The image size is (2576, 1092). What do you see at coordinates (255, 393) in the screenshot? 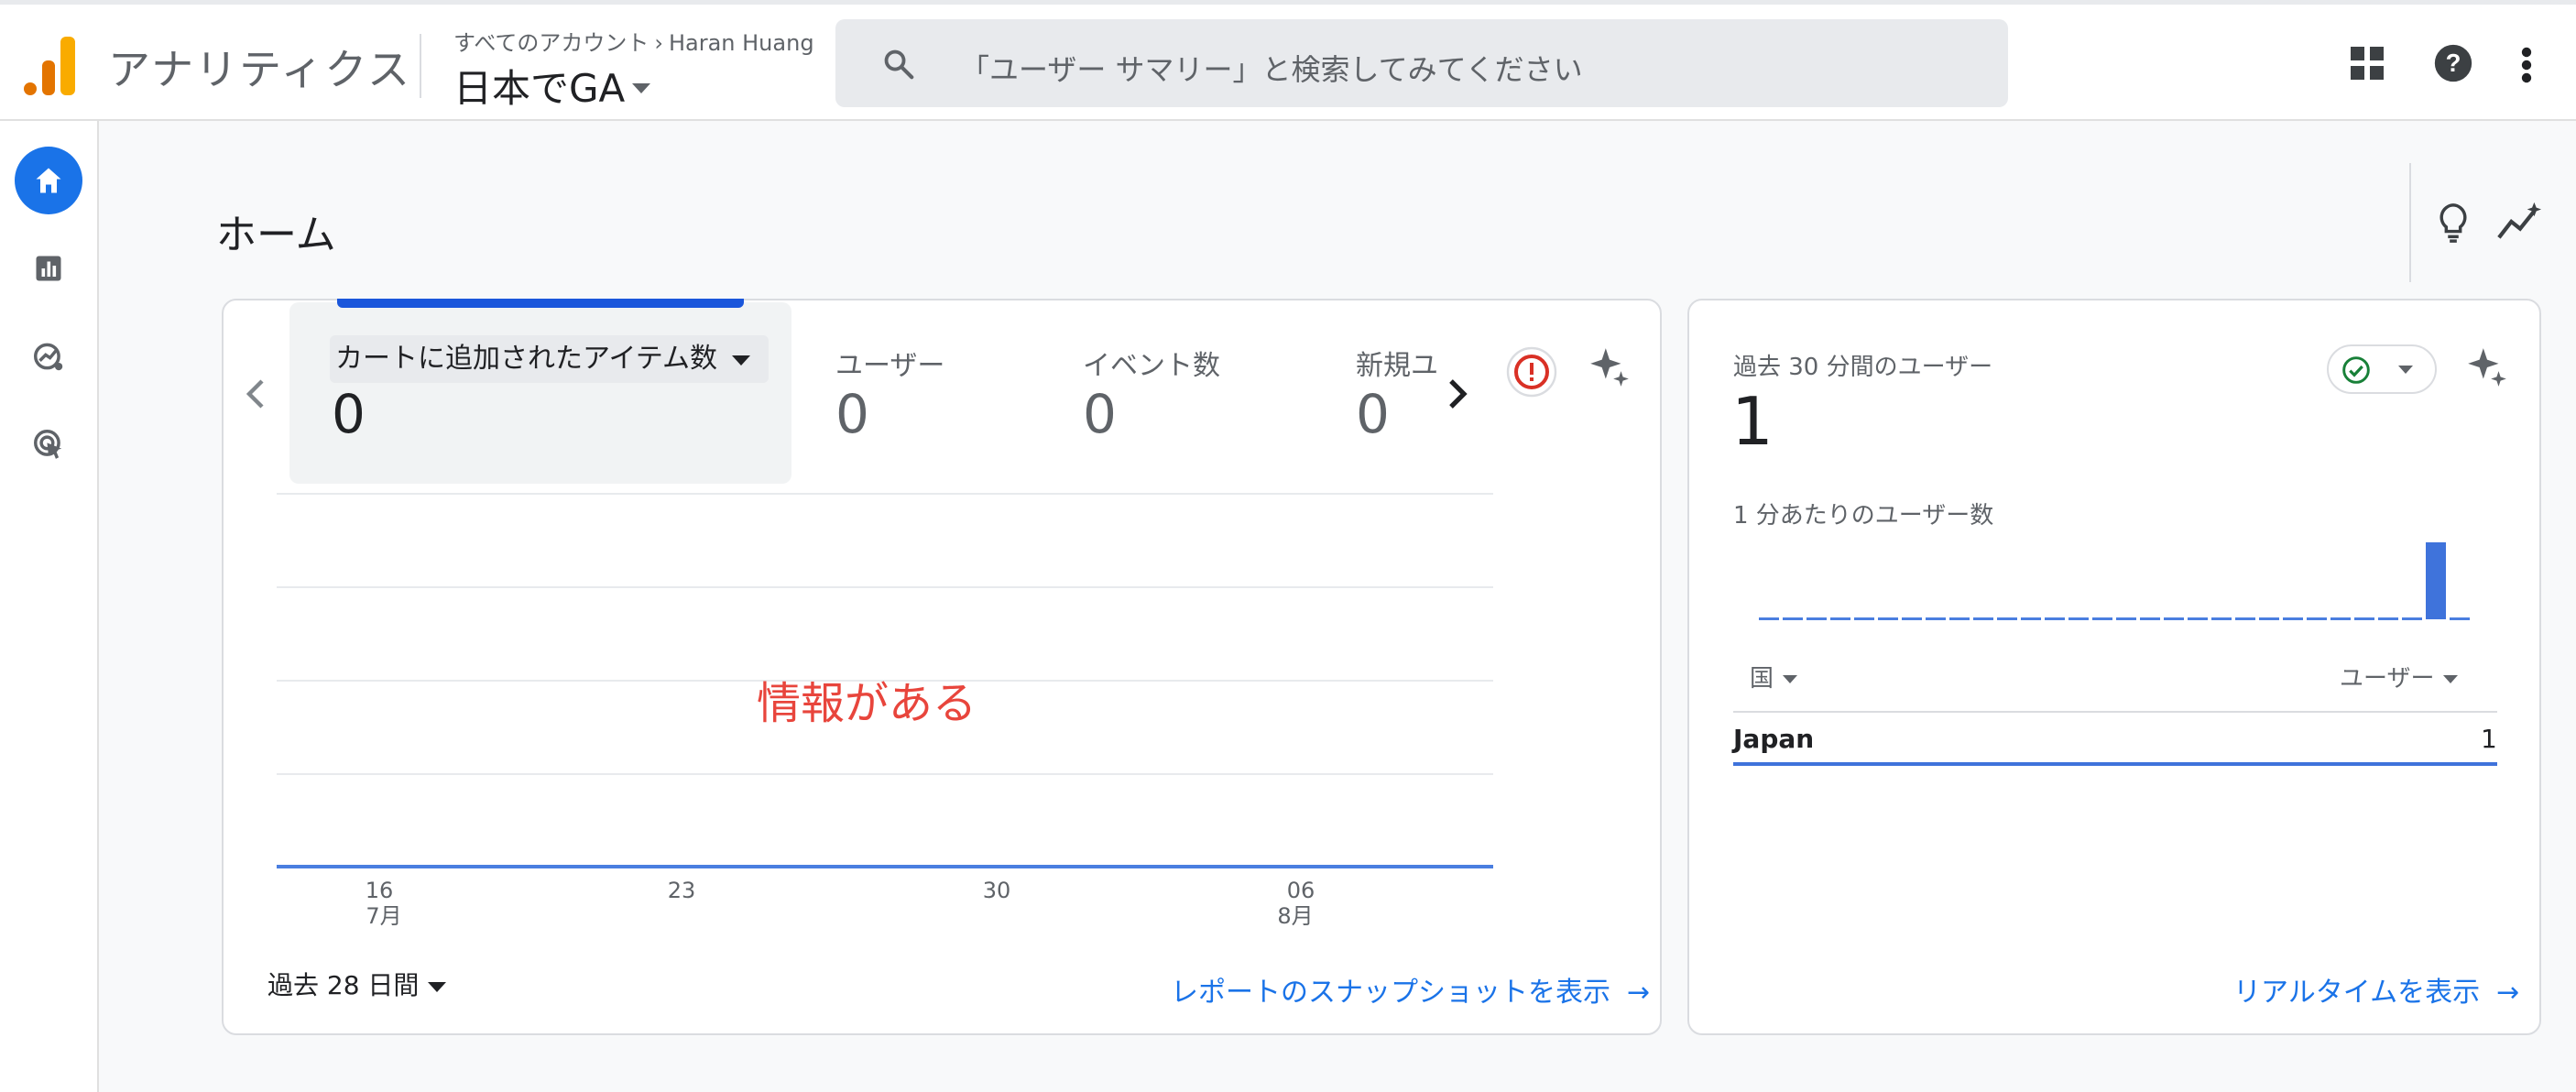
I see `chevron-left-icon` at bounding box center [255, 393].